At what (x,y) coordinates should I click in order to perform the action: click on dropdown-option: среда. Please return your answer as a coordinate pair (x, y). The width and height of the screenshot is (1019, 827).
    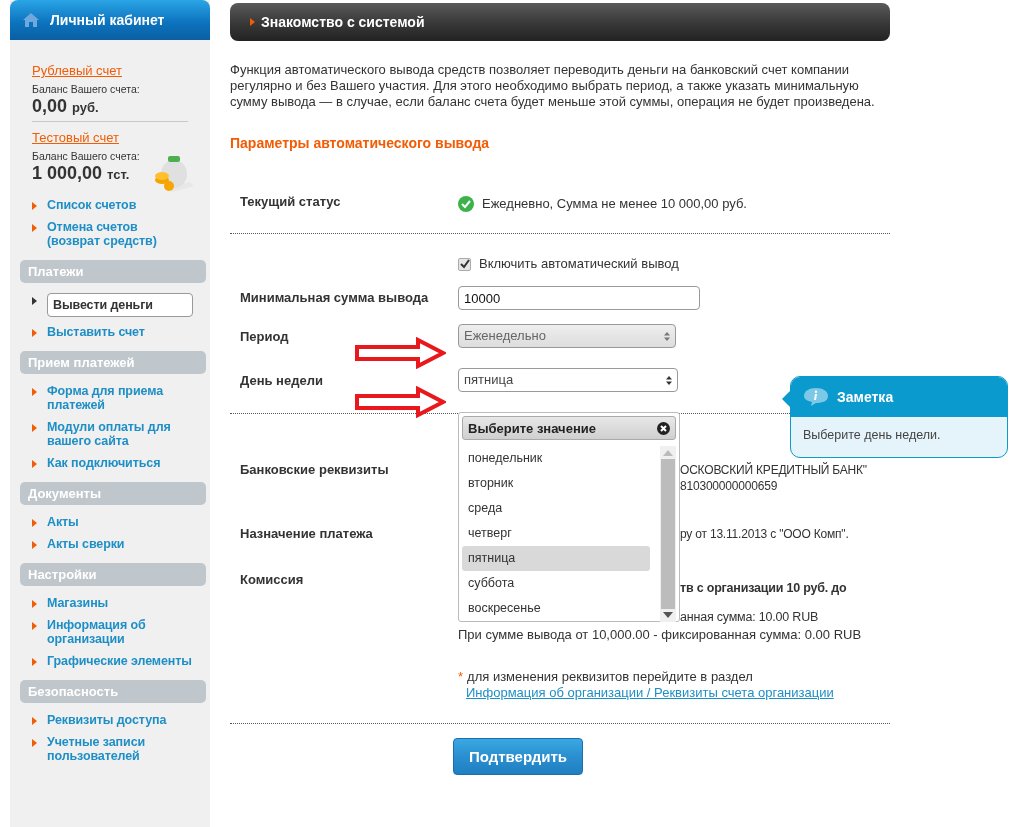
    Looking at the image, I should click on (556, 508).